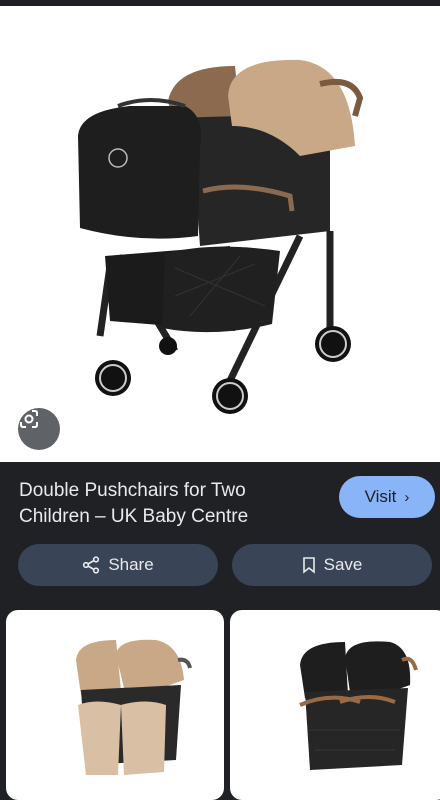  Describe the element at coordinates (308, 565) in the screenshot. I see `bookmark-icon` at that location.